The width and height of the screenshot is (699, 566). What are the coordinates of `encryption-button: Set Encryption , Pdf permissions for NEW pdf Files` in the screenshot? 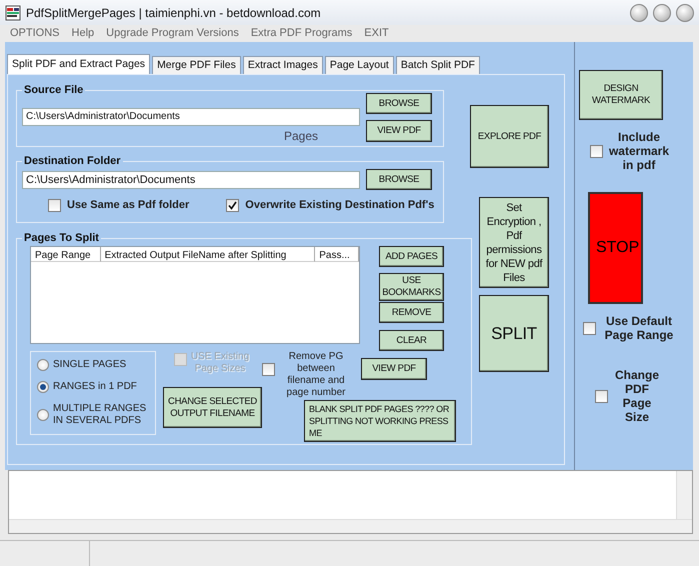 It's located at (514, 242).